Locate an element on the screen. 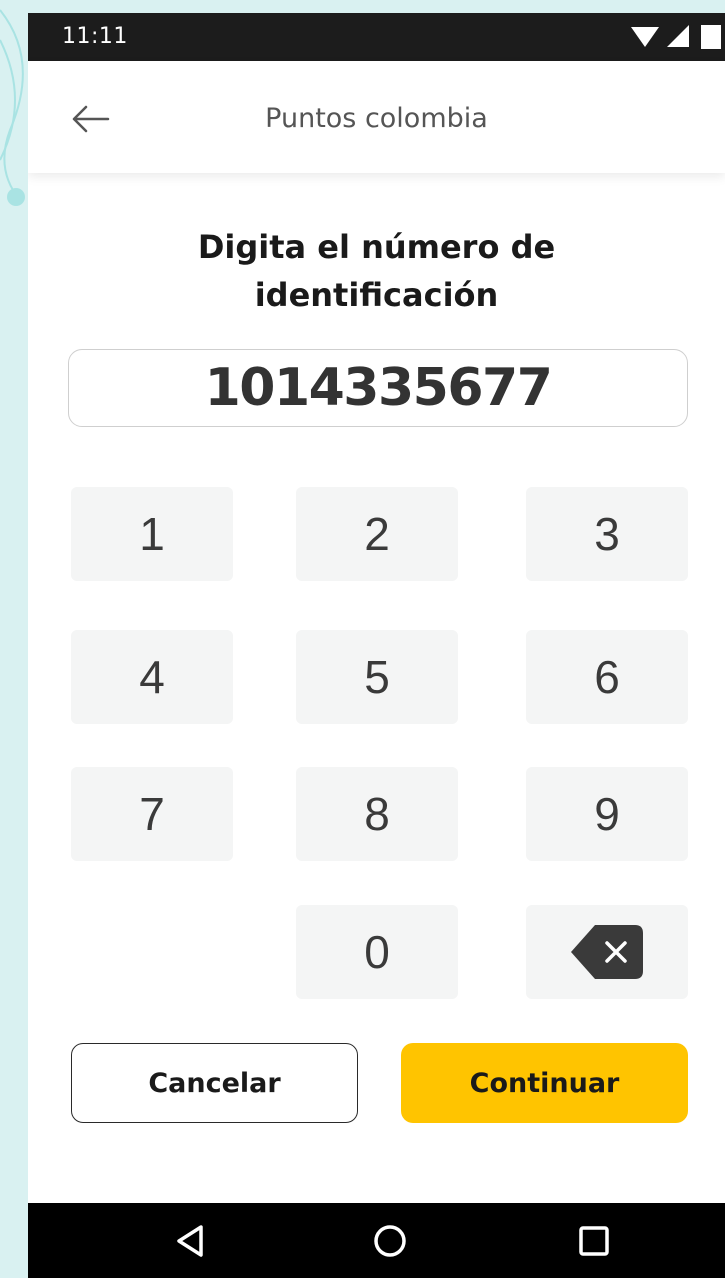  backspace-icon is located at coordinates (607, 952).